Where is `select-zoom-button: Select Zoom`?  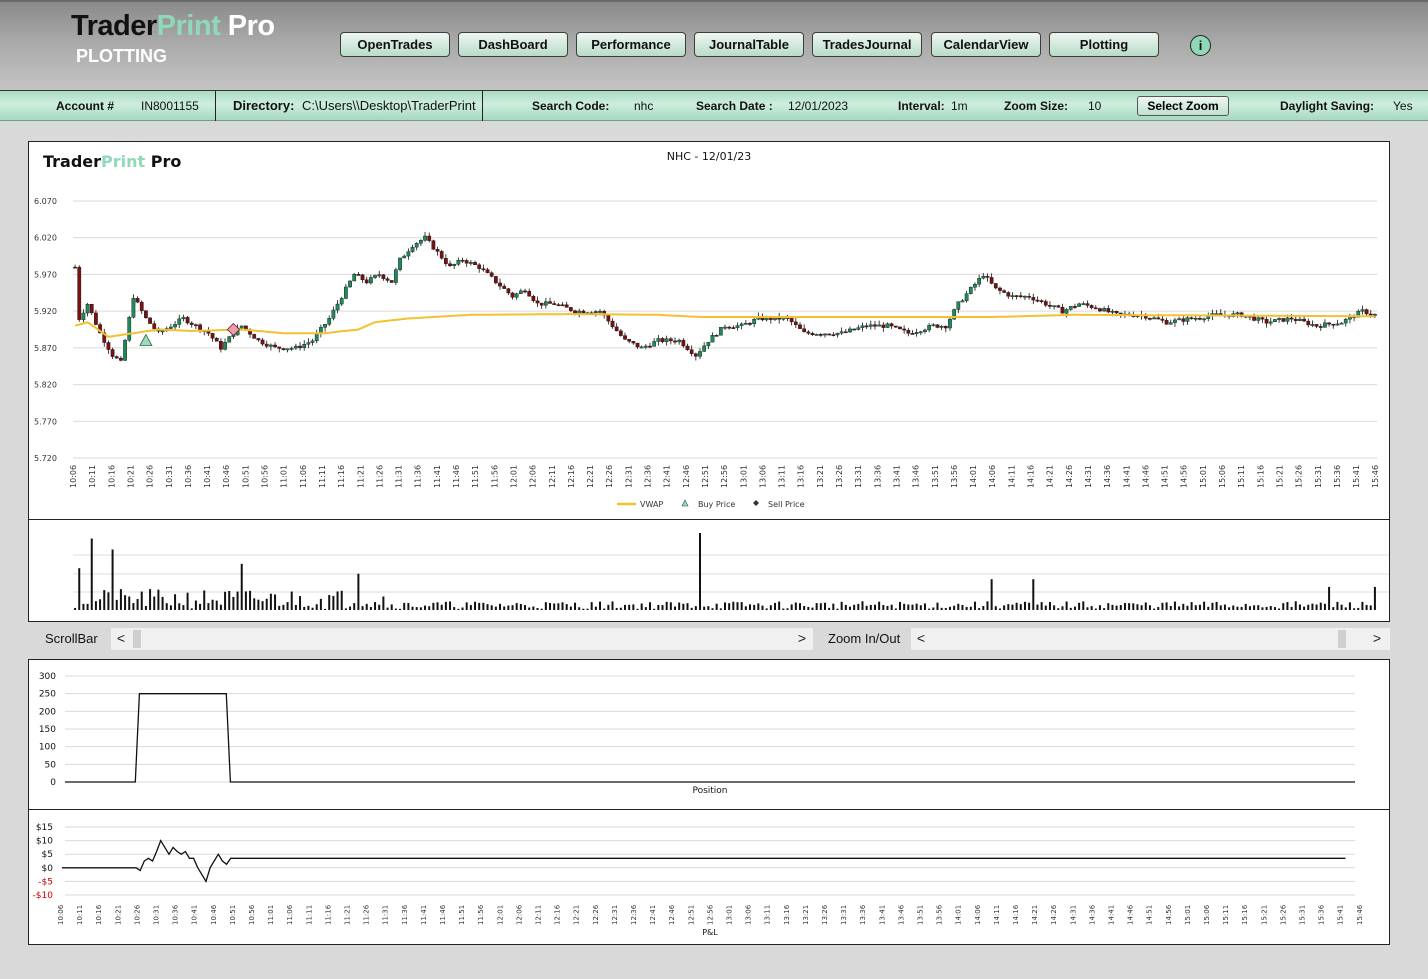
select-zoom-button: Select Zoom is located at coordinates (1183, 106).